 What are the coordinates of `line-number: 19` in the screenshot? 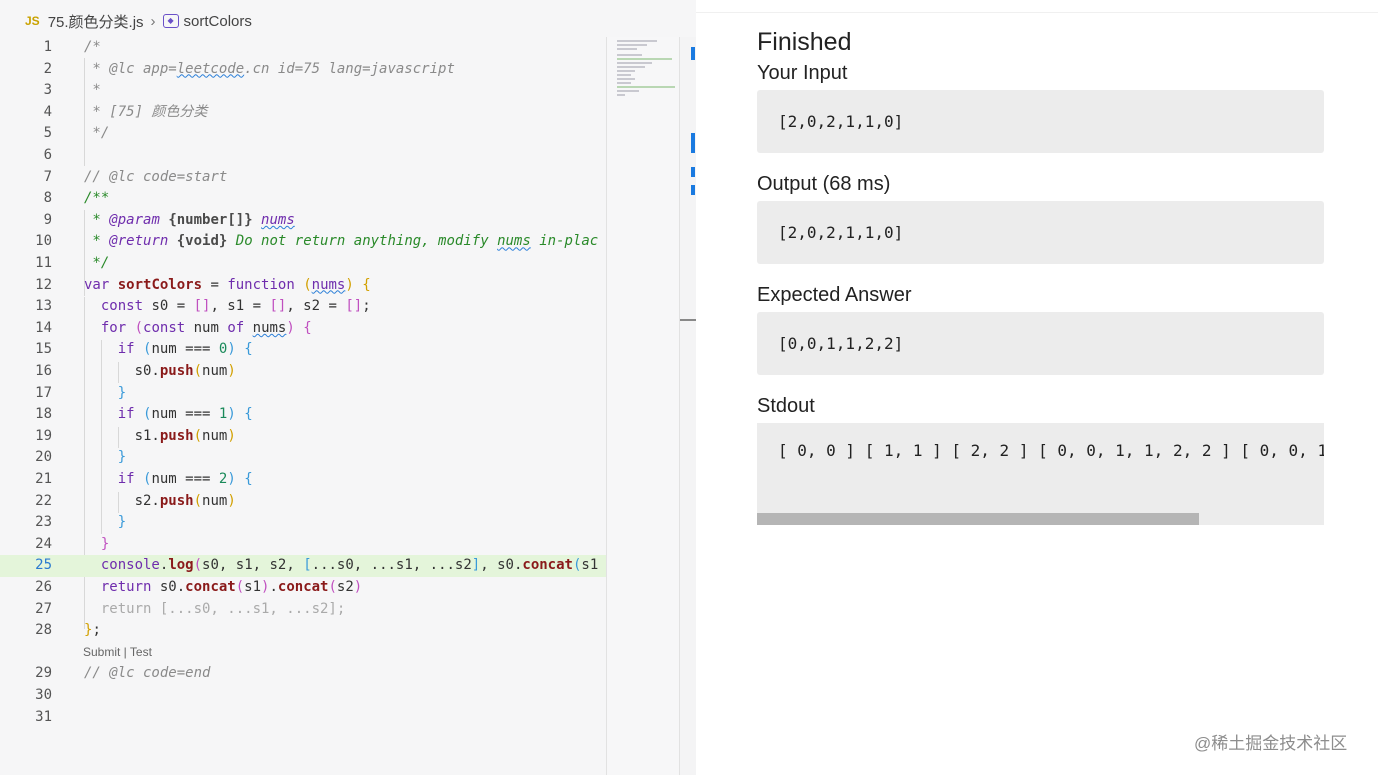 It's located at (43, 435).